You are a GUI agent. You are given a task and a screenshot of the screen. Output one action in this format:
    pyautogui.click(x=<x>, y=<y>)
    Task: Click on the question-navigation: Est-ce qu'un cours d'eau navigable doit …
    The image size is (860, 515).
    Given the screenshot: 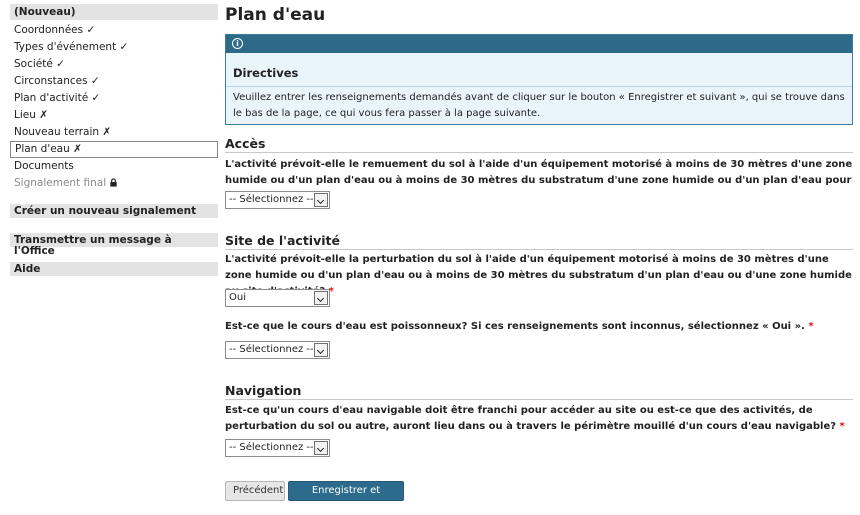 What is the action you would take?
    pyautogui.click(x=539, y=419)
    